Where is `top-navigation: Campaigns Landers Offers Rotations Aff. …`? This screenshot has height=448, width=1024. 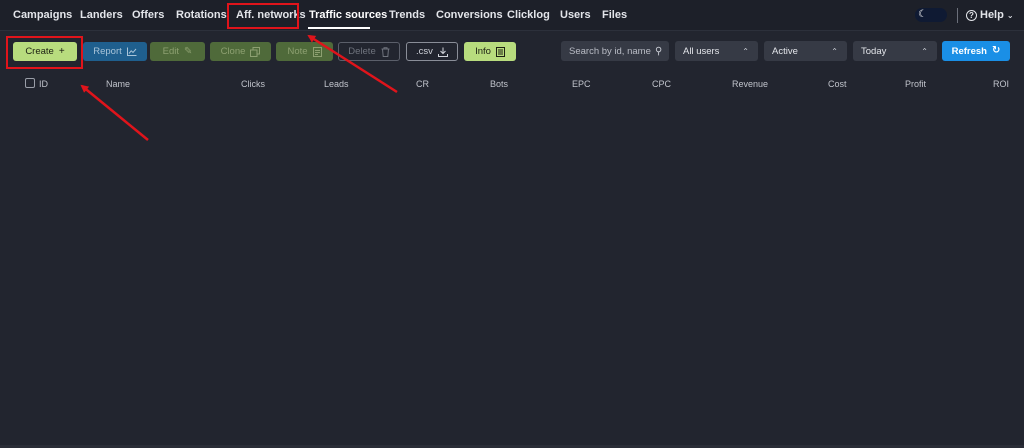
top-navigation: Campaigns Landers Offers Rotations Aff. … is located at coordinates (512, 15).